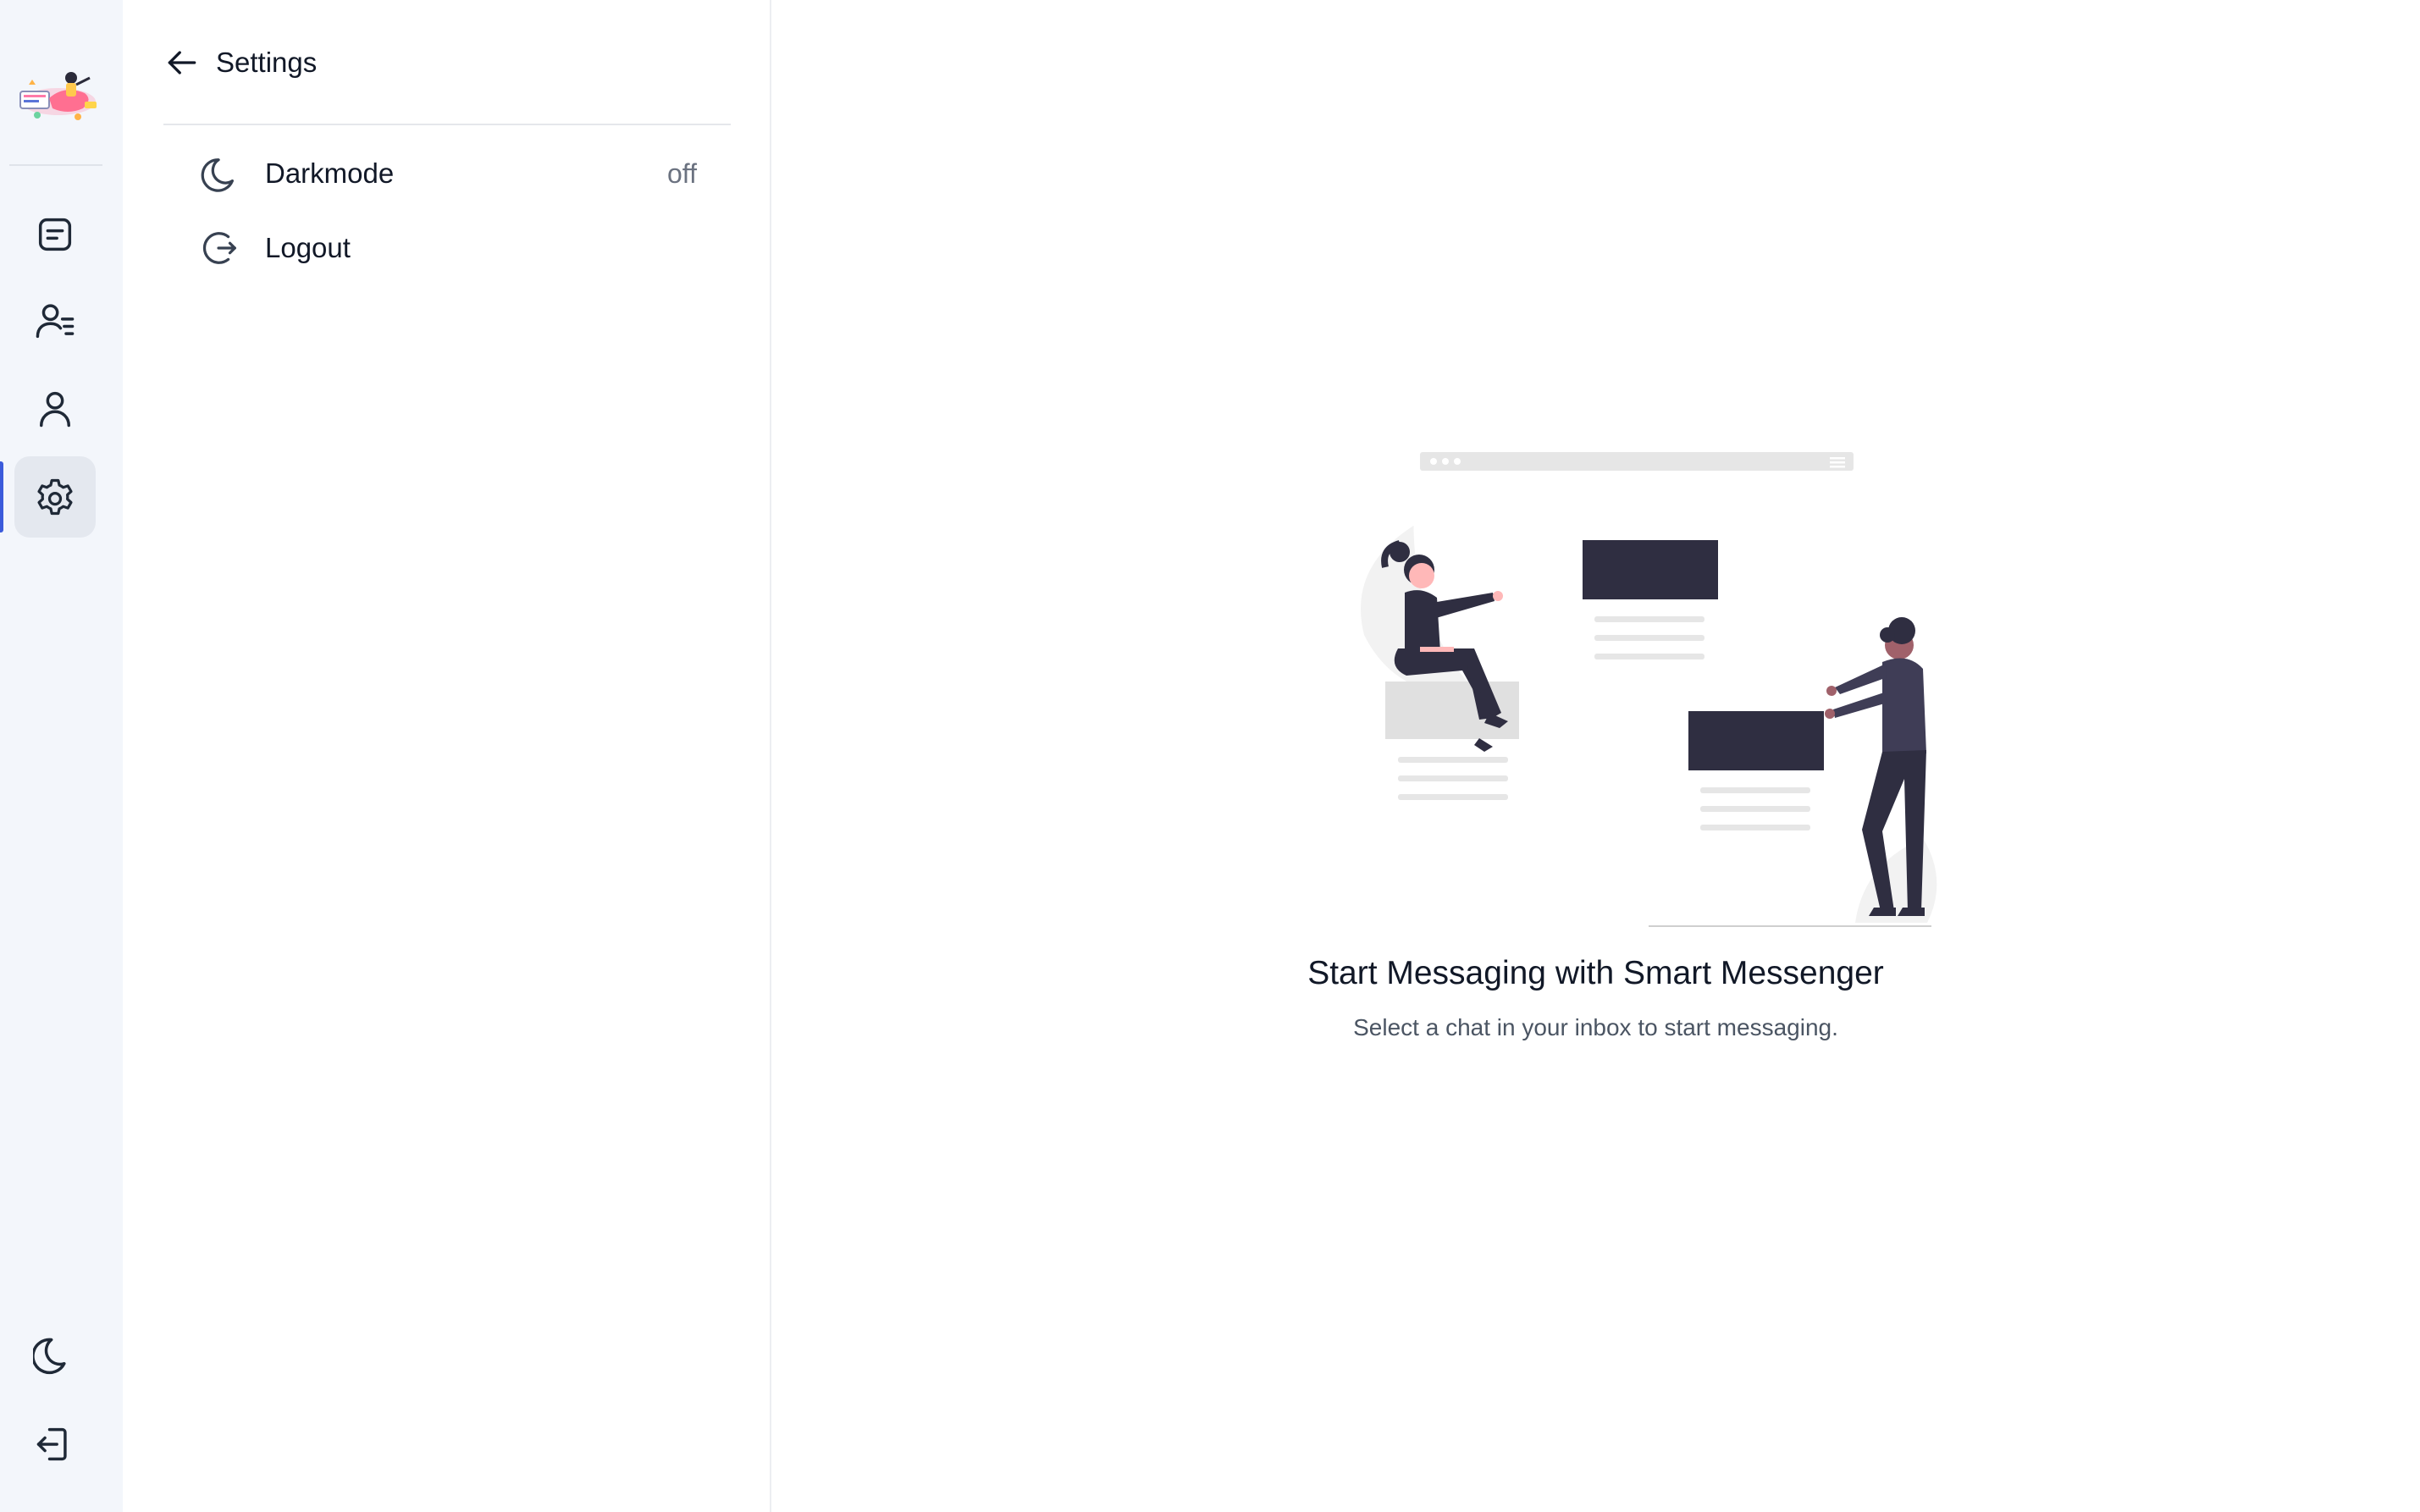 The width and height of the screenshot is (2420, 1512). I want to click on rail-logout-button, so click(55, 1444).